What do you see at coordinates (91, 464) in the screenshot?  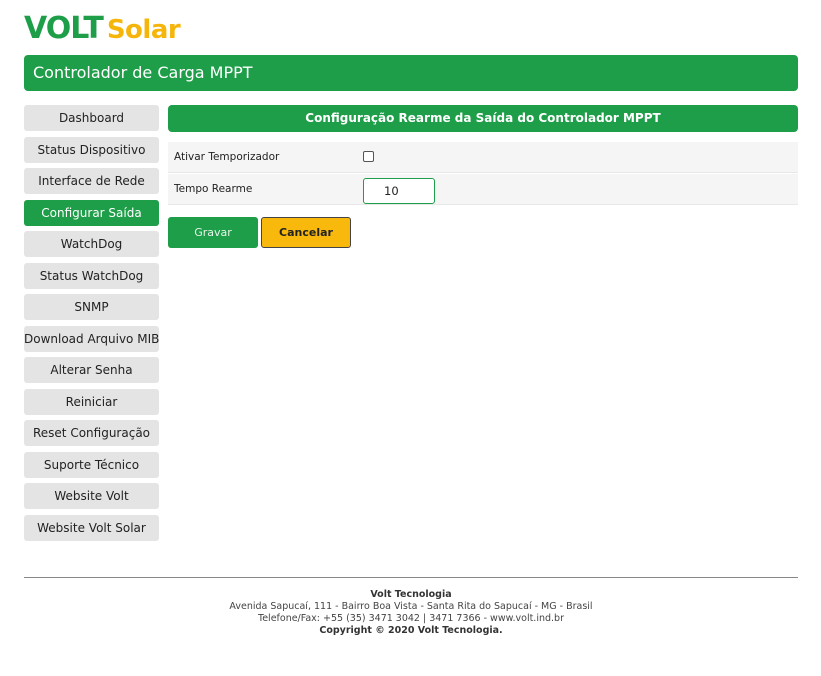 I see `sidebar-item-suporte-tecnico: Suporte Técnico` at bounding box center [91, 464].